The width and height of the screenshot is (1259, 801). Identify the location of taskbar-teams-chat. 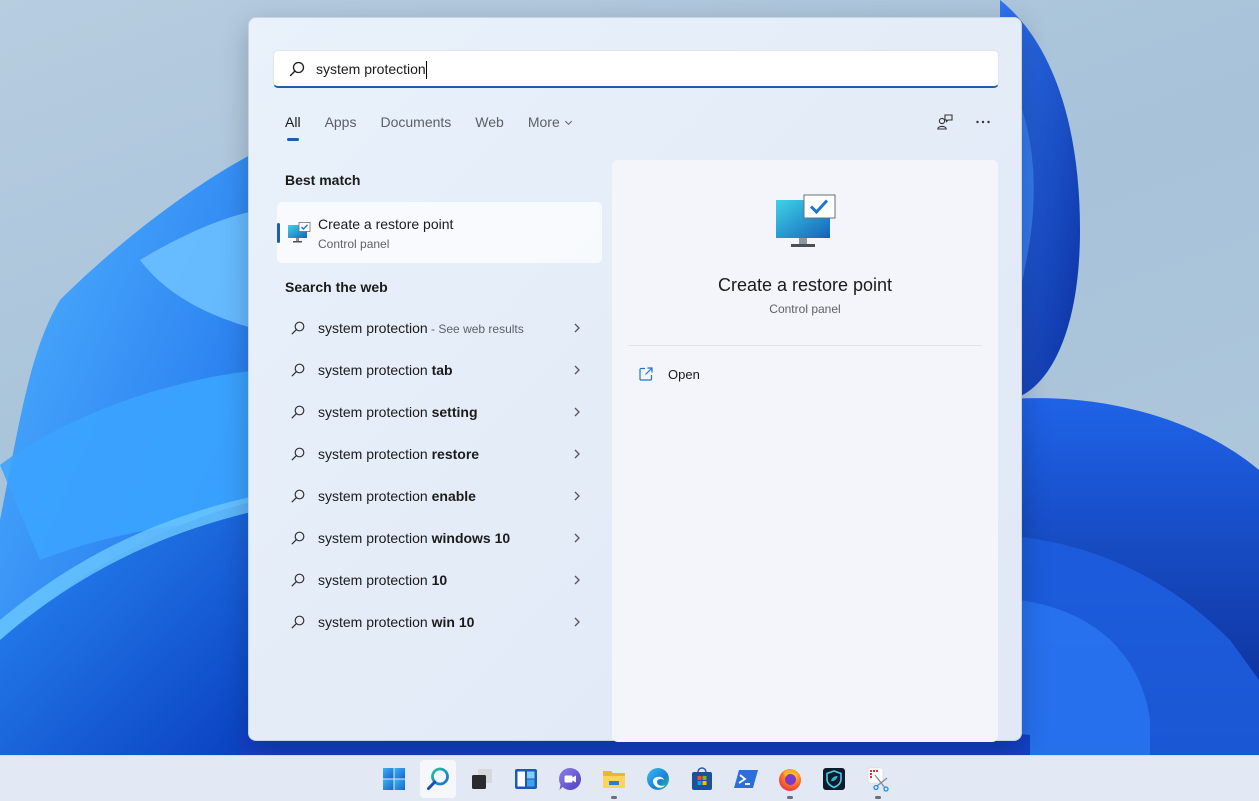
(570, 778).